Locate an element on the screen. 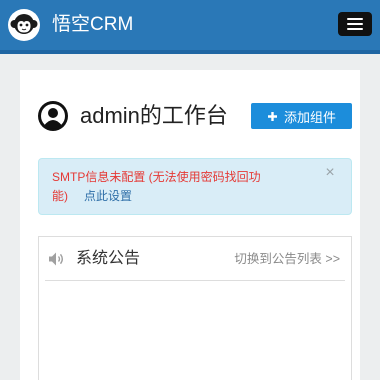  hamburger-menu-button is located at coordinates (355, 24).